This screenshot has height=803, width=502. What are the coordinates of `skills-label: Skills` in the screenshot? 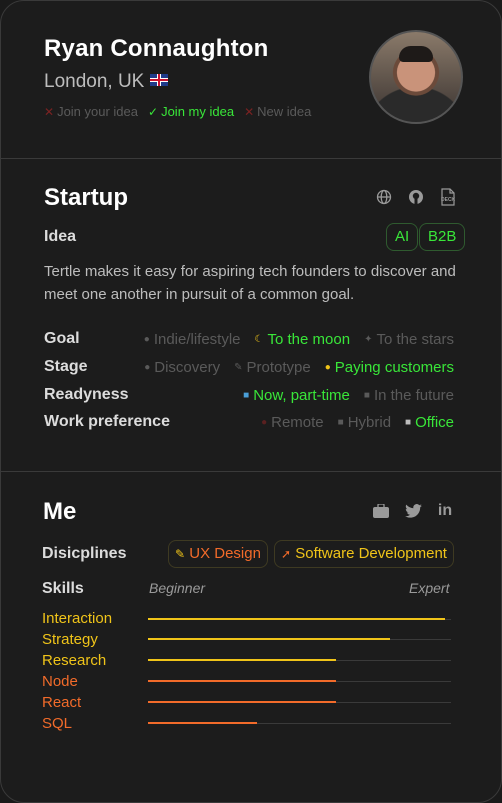 It's located at (63, 588).